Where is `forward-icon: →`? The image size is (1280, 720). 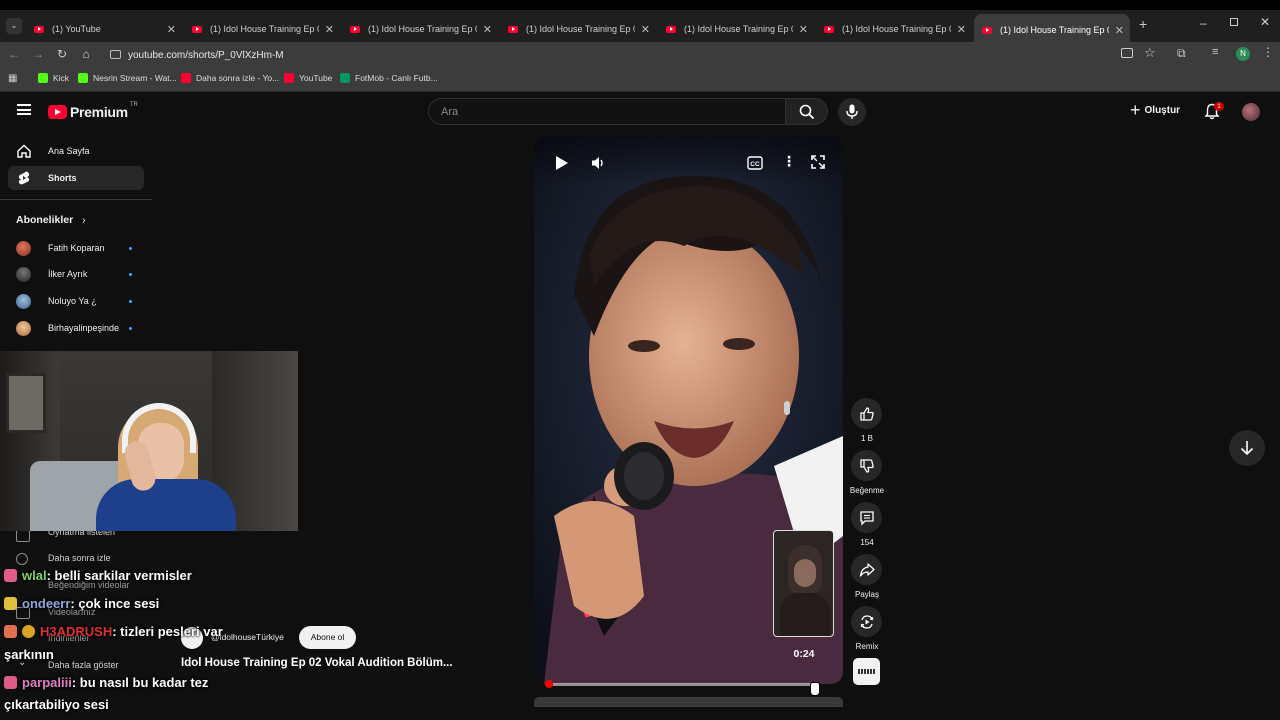 forward-icon: → is located at coordinates (38, 54).